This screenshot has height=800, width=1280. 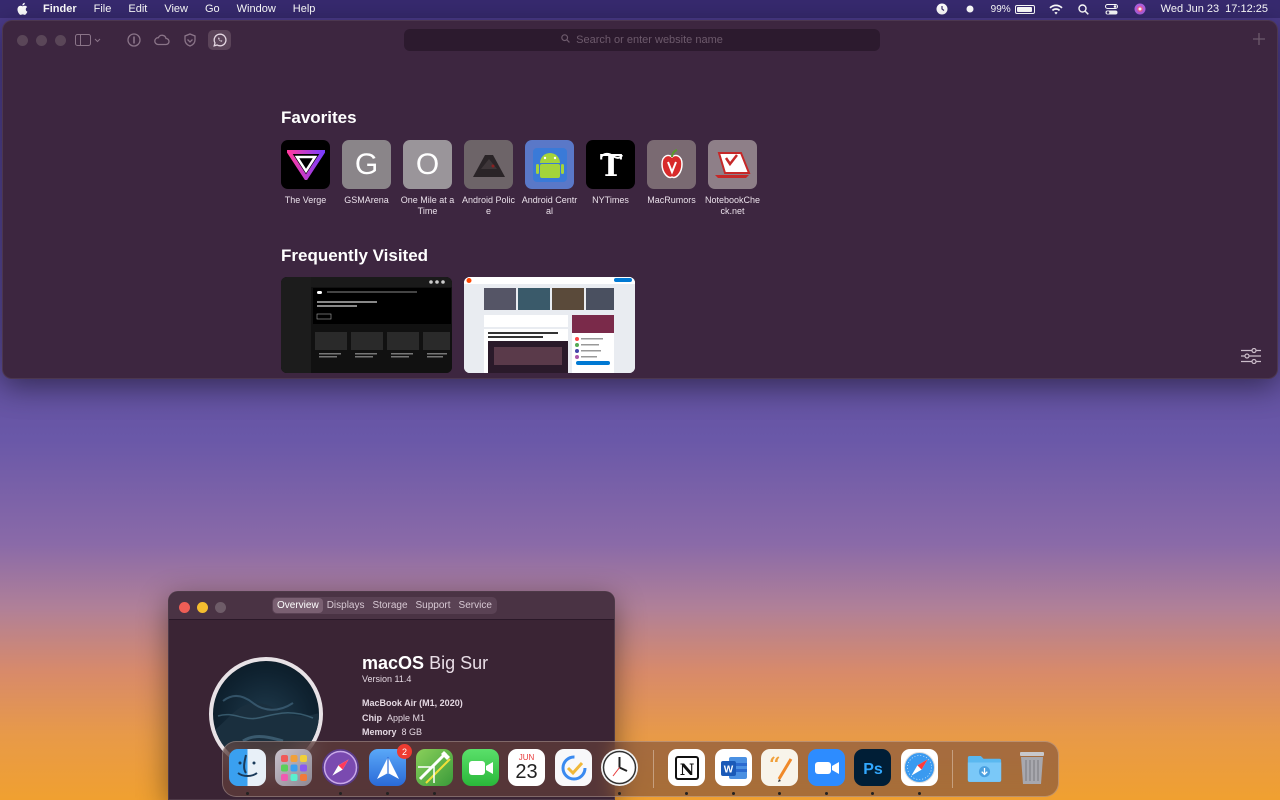 I want to click on favorite-label: One Mile at a Time, so click(x=427, y=205).